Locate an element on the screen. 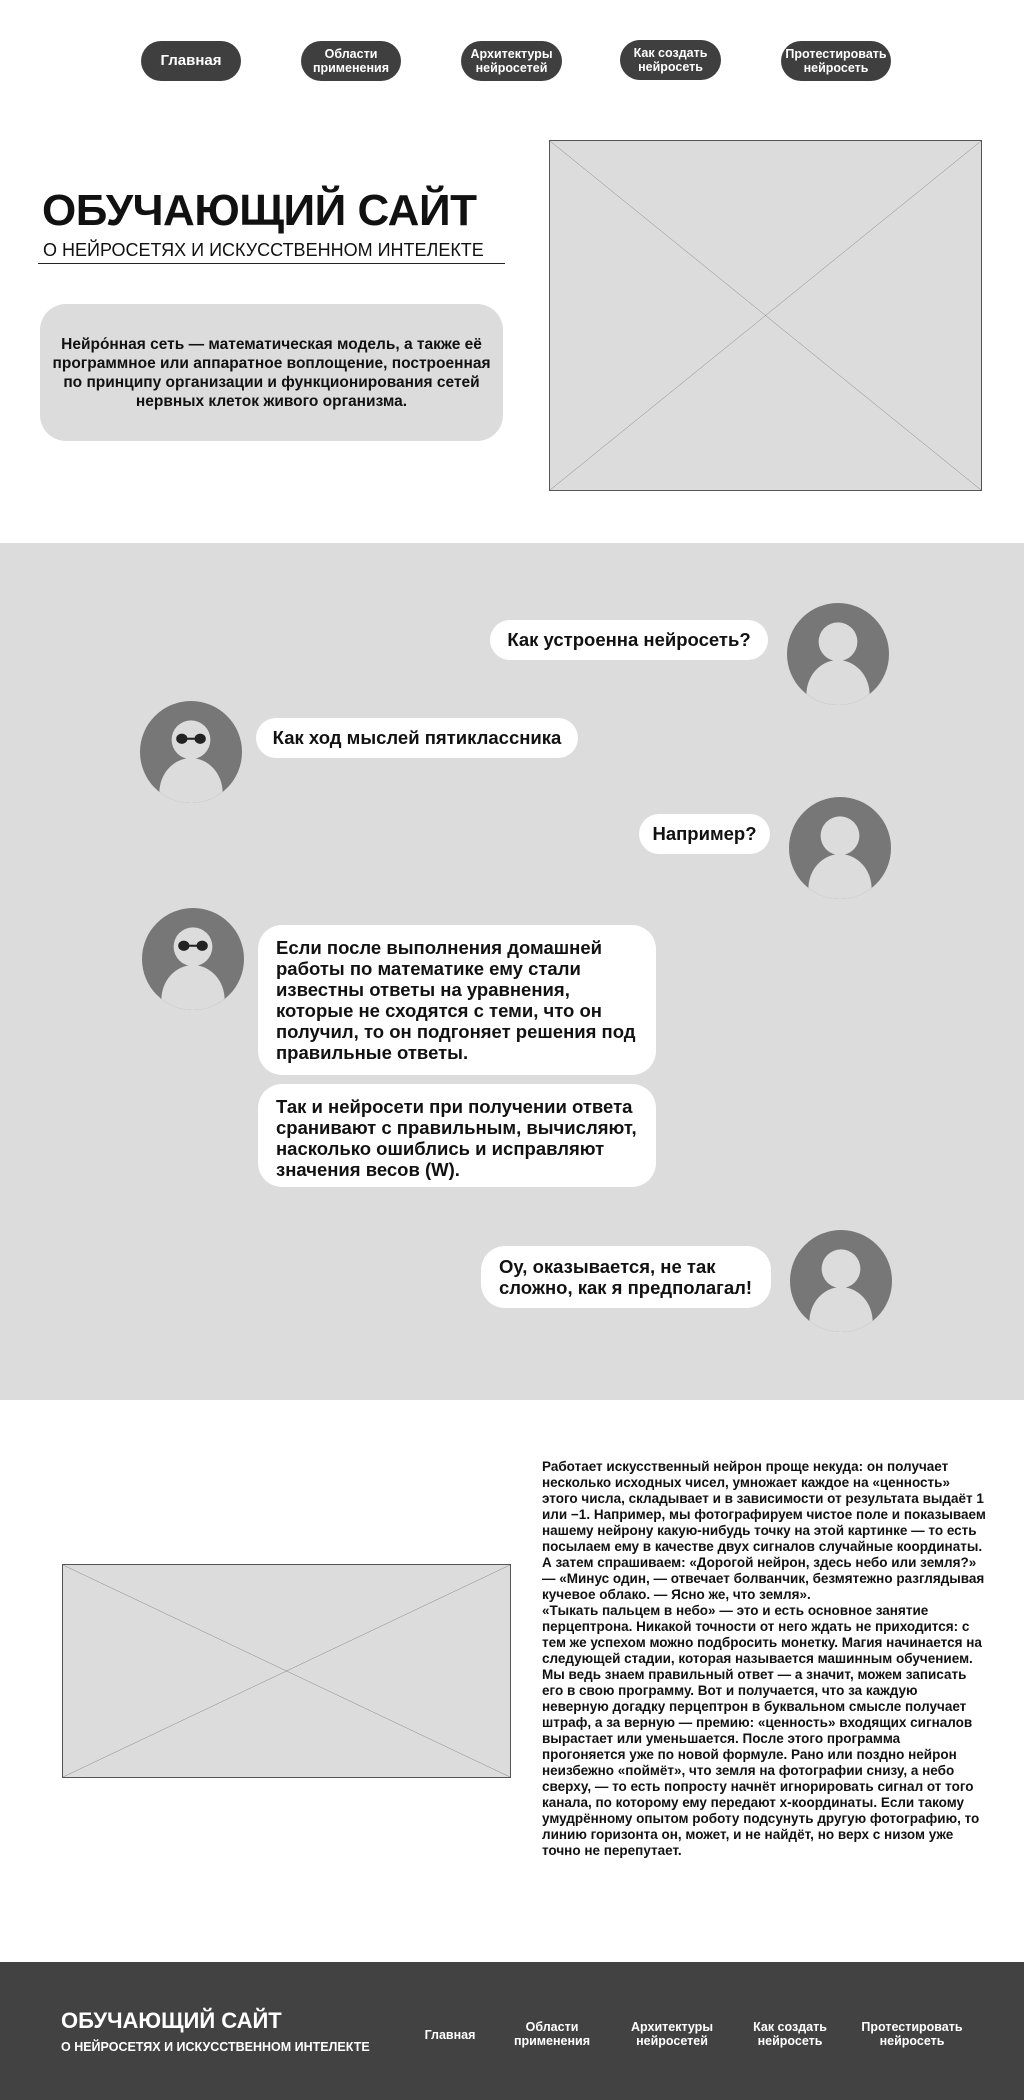 The height and width of the screenshot is (2100, 1024). footer-link-test: Протестировать нейросеть is located at coordinates (912, 2034).